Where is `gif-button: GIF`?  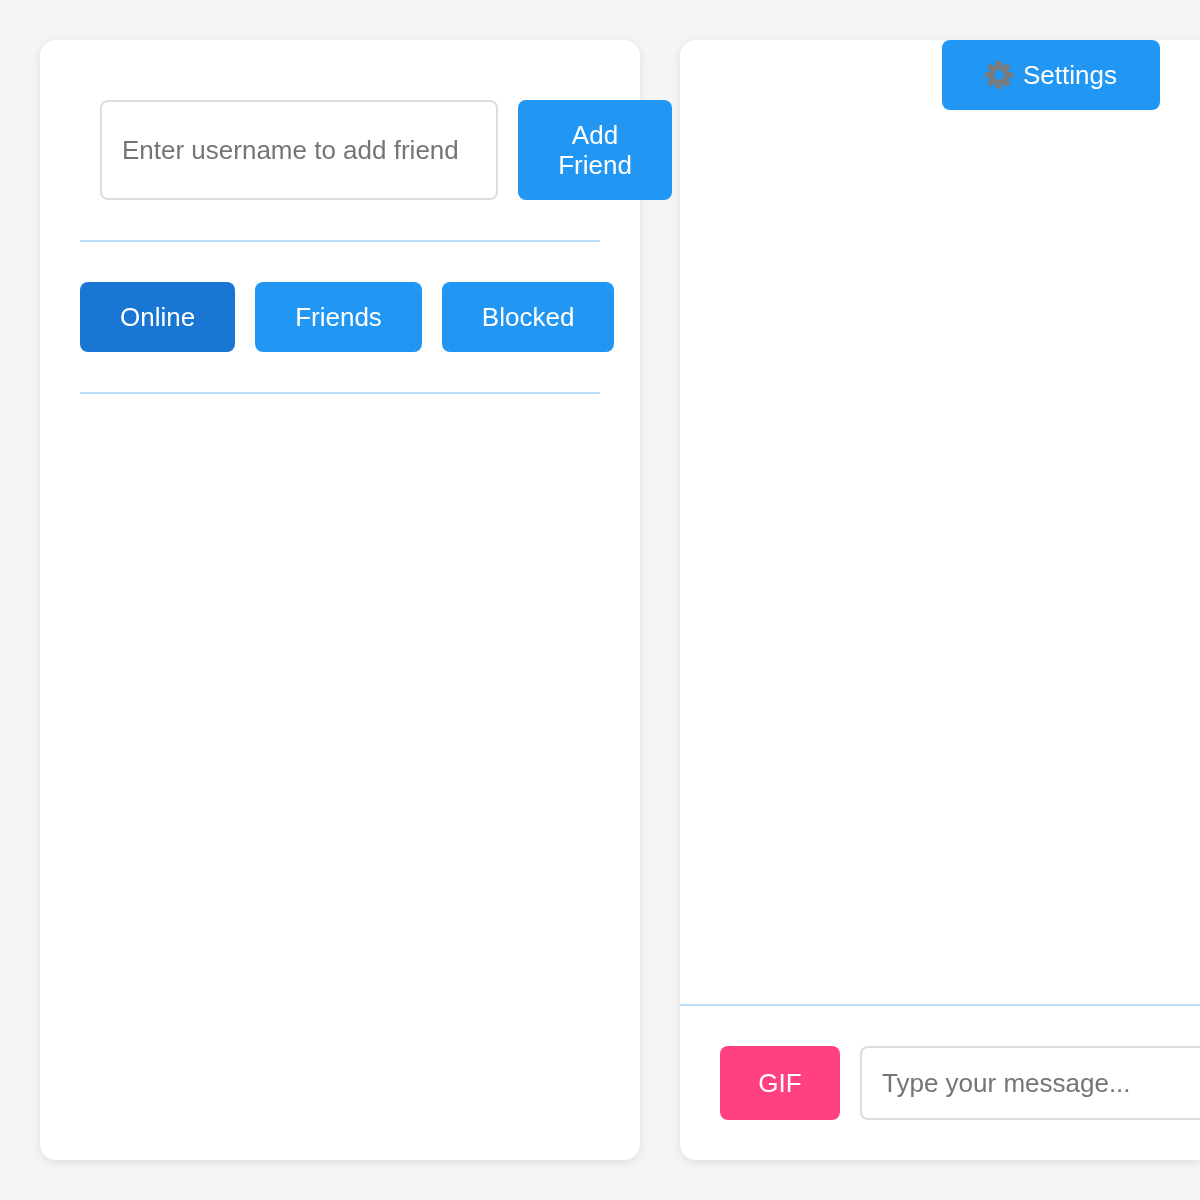 gif-button: GIF is located at coordinates (780, 1083).